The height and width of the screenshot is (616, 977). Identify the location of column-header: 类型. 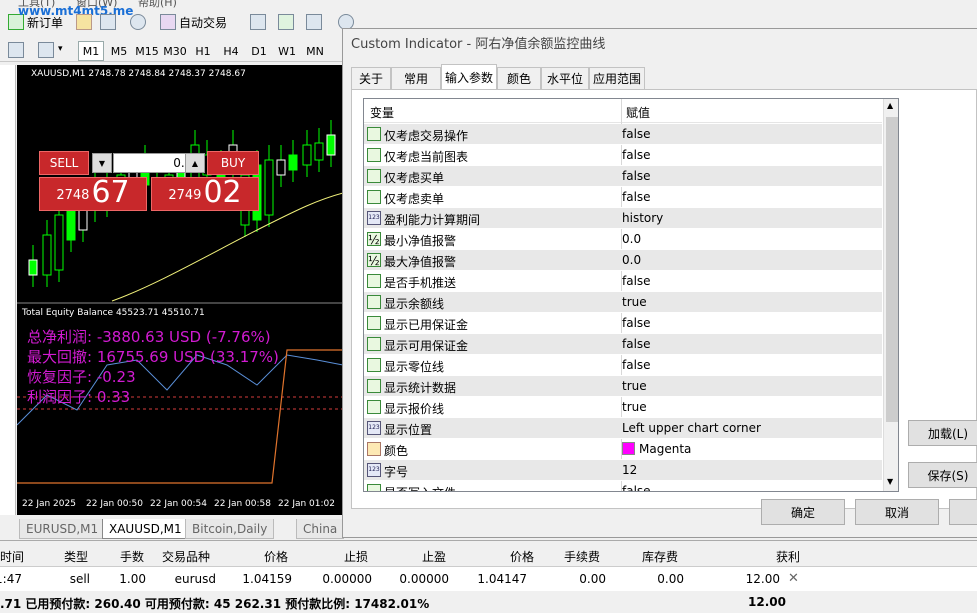
(76, 556).